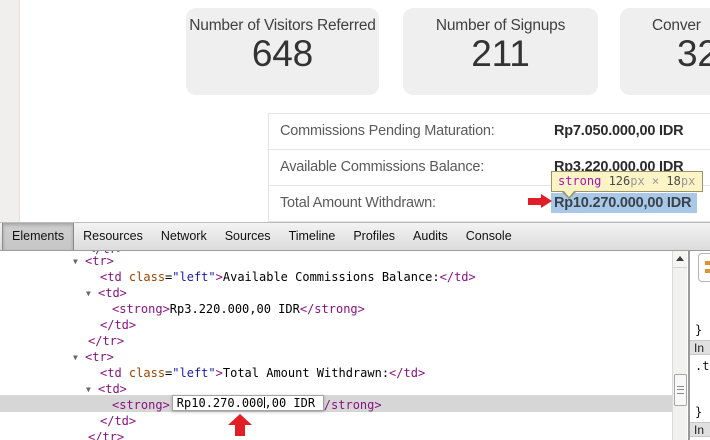 The width and height of the screenshot is (710, 440). I want to click on red-annotation-arrow-right, so click(540, 201).